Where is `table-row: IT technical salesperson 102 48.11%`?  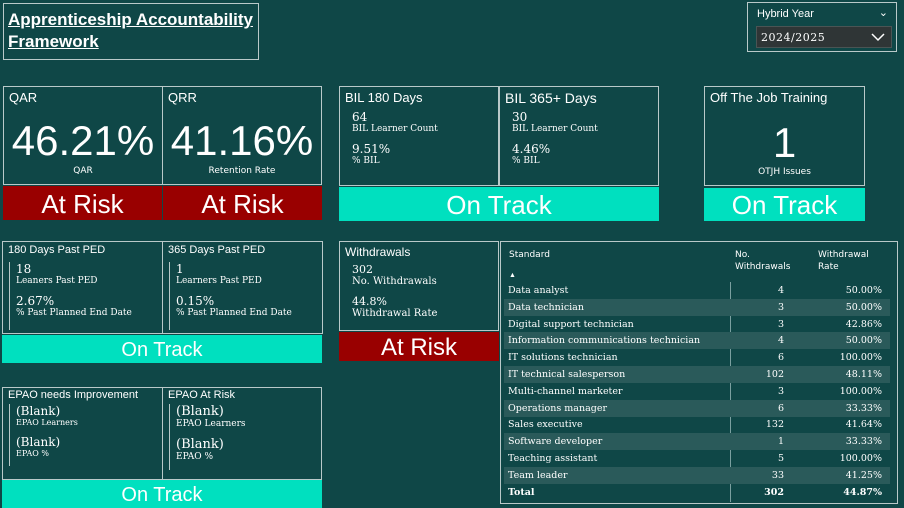 table-row: IT technical salesperson 102 48.11% is located at coordinates (697, 374).